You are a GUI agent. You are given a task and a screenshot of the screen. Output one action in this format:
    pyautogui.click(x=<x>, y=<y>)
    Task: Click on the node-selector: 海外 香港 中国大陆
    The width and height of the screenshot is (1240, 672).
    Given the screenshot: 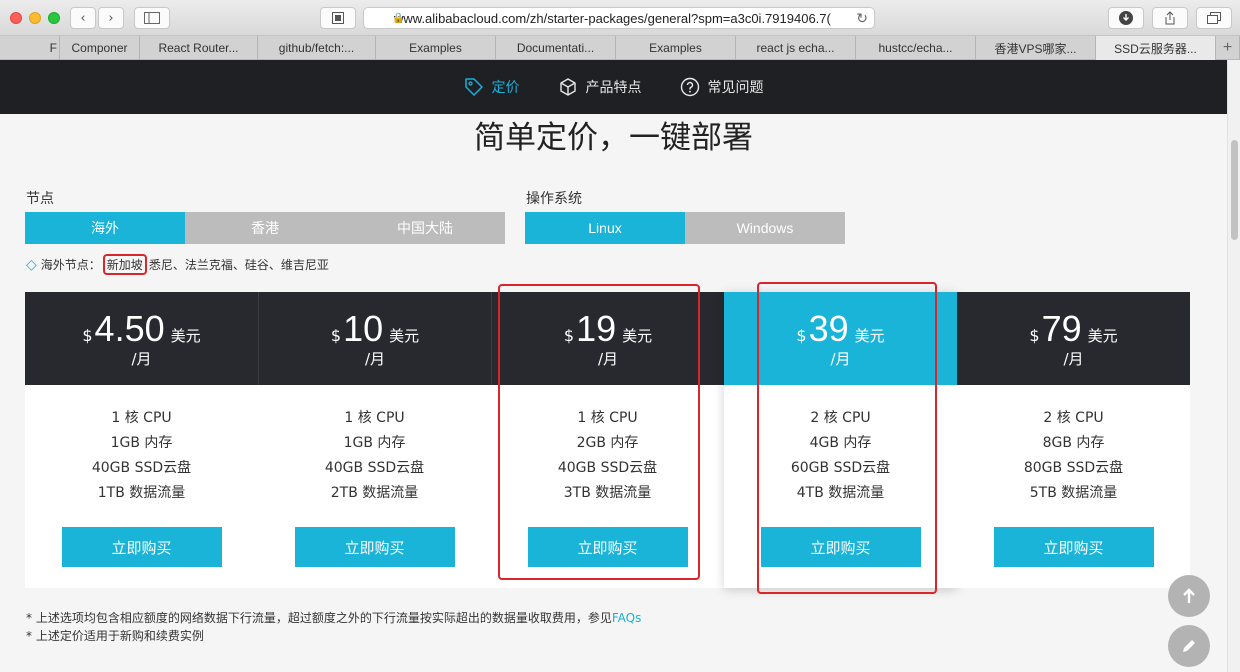 What is the action you would take?
    pyautogui.click(x=265, y=228)
    